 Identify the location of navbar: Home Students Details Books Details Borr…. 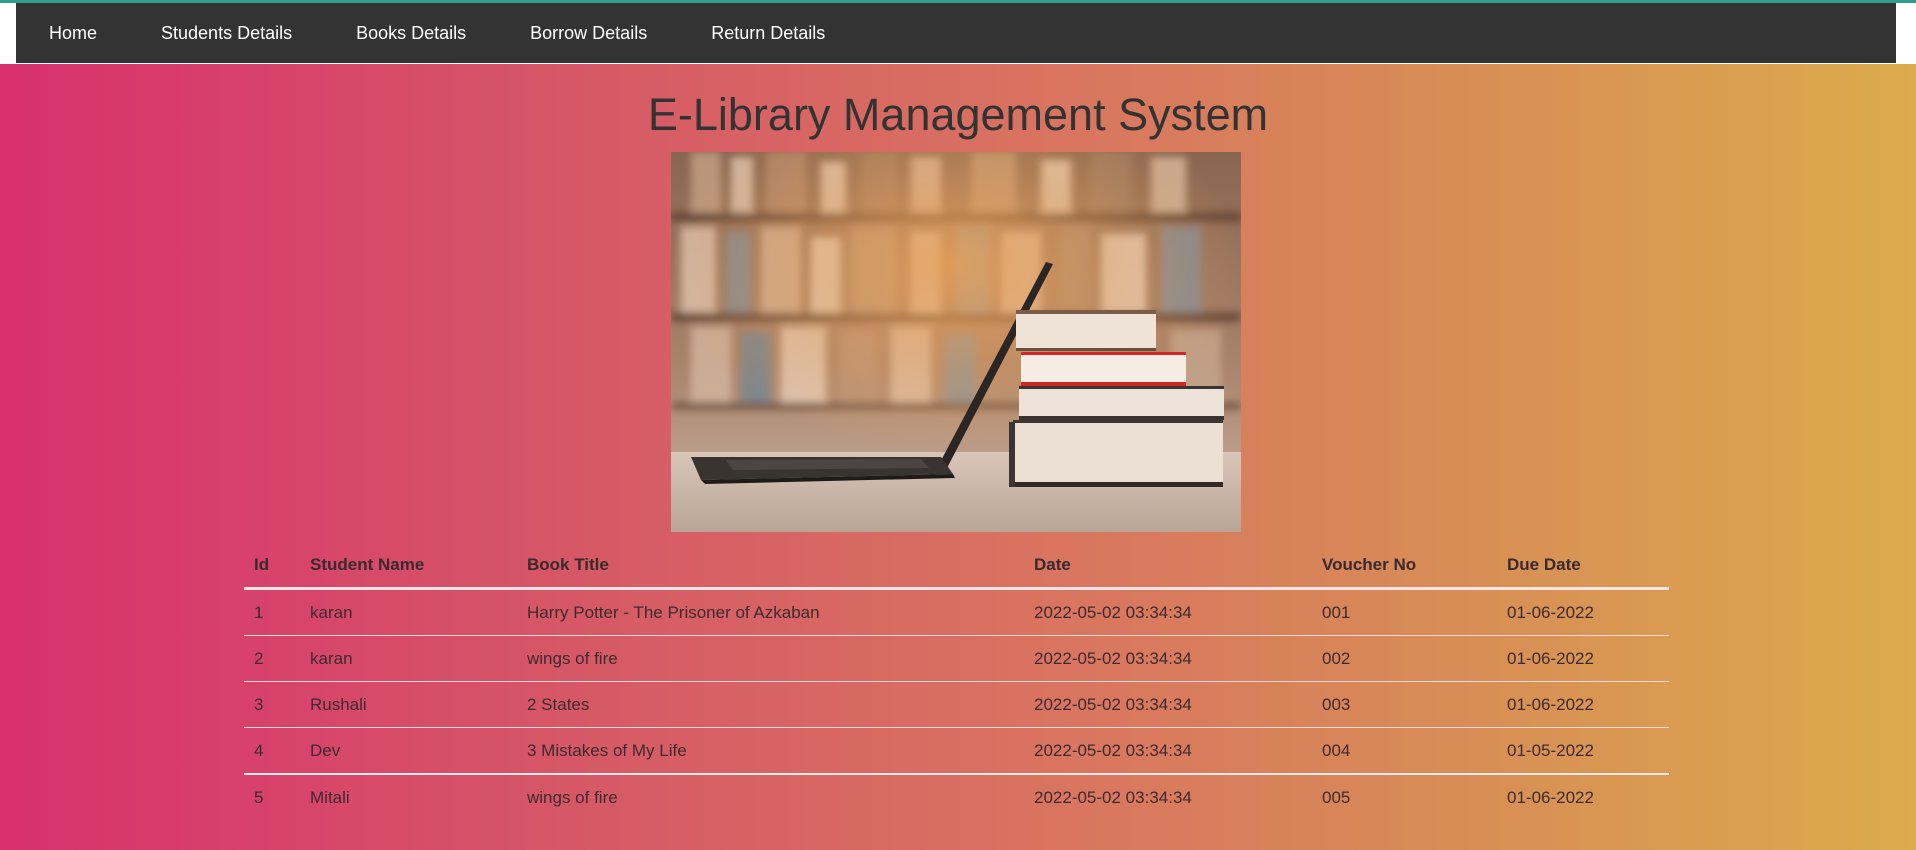
(956, 33).